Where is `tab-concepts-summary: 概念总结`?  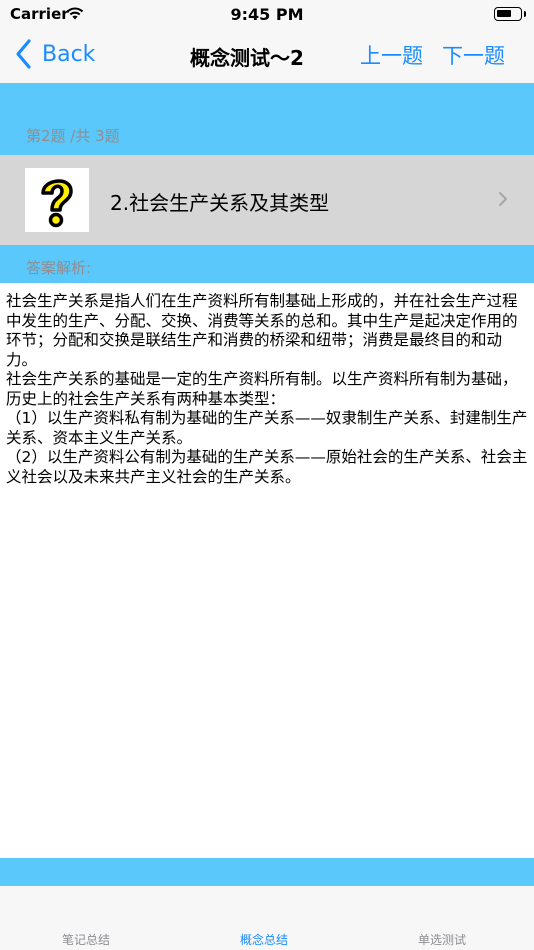
tab-concepts-summary: 概念总结 is located at coordinates (264, 939).